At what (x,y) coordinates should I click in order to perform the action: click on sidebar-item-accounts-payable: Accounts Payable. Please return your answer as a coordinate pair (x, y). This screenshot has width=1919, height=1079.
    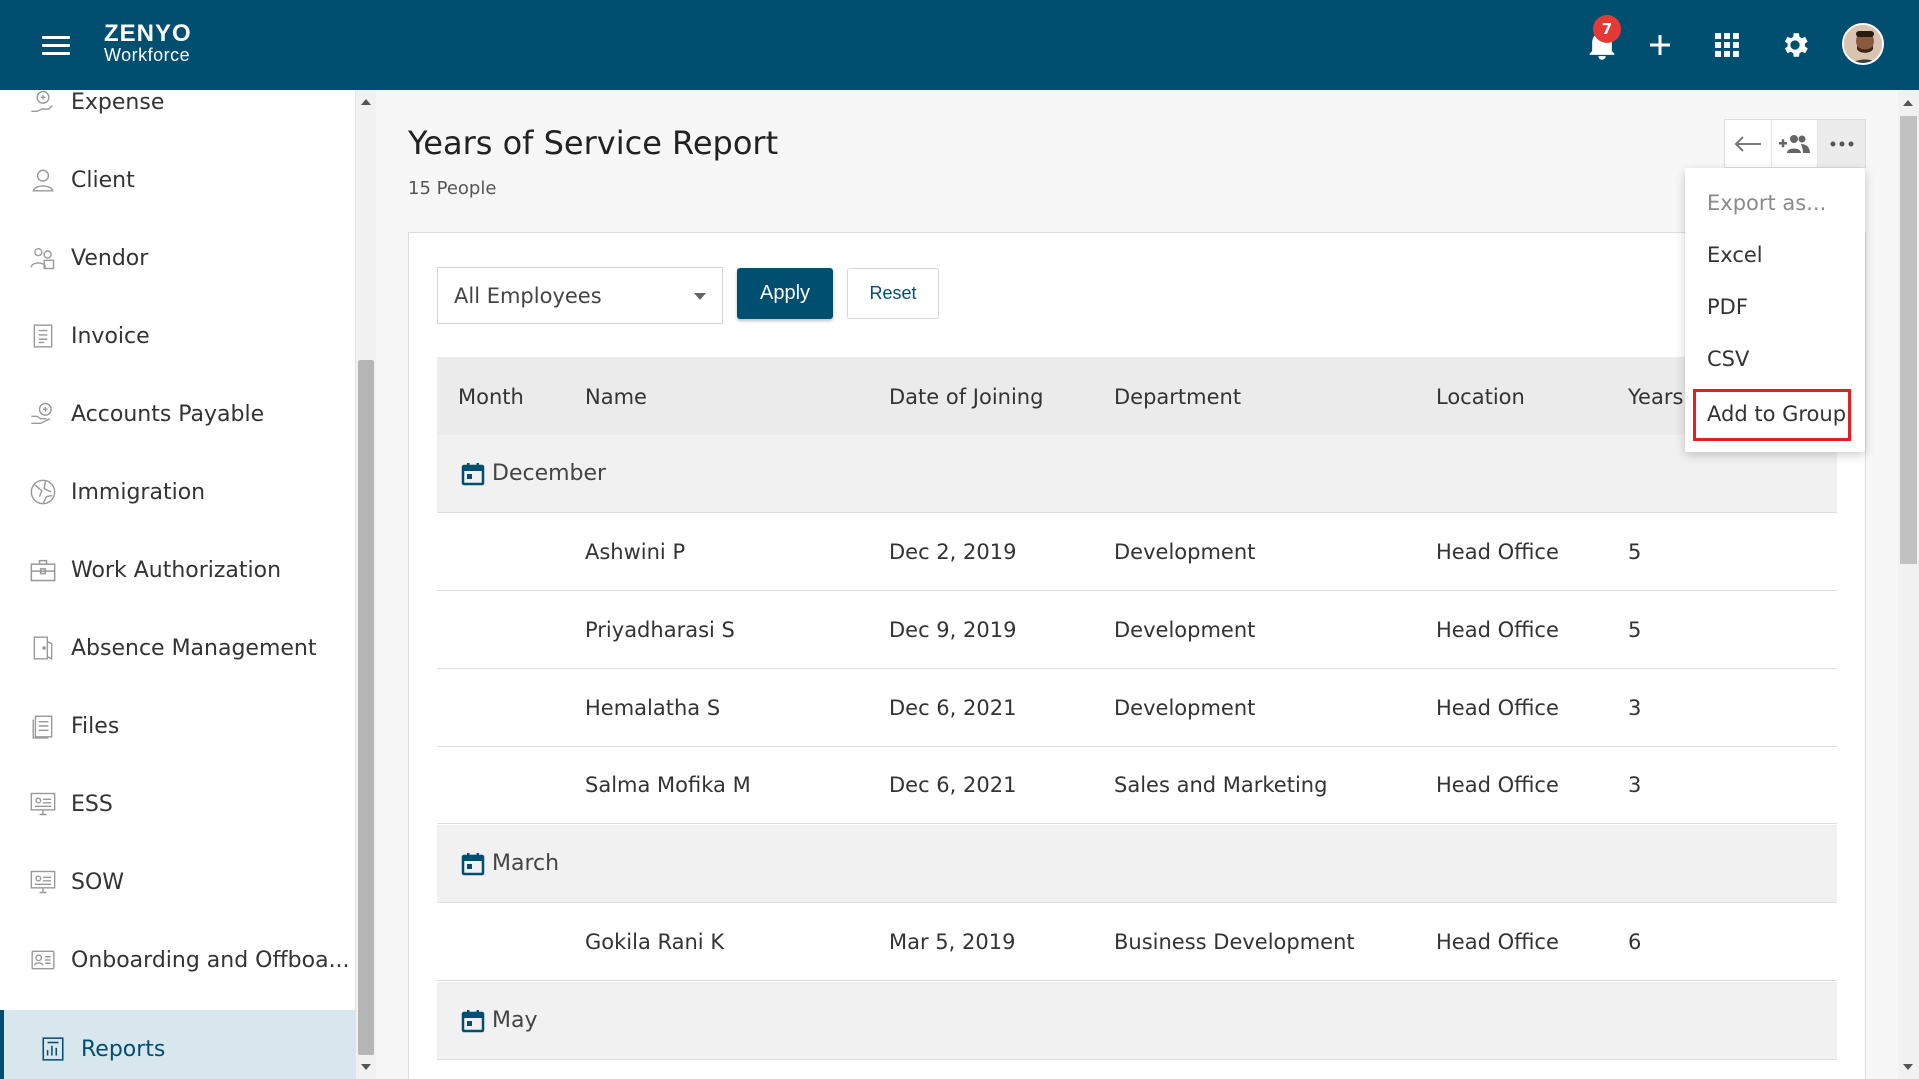
    Looking at the image, I should click on (177, 414).